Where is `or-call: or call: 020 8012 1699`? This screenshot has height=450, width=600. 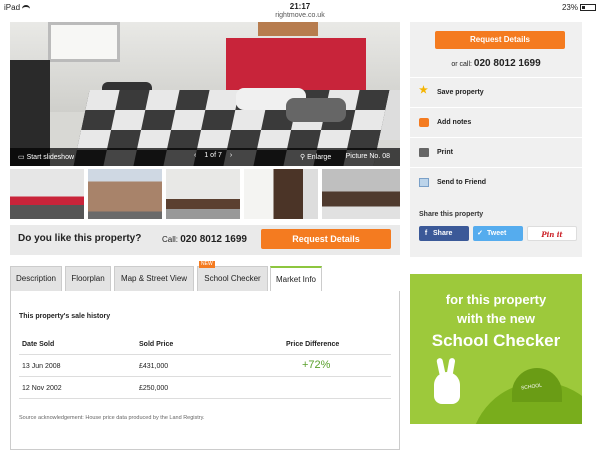 or-call: or call: 020 8012 1699 is located at coordinates (496, 63).